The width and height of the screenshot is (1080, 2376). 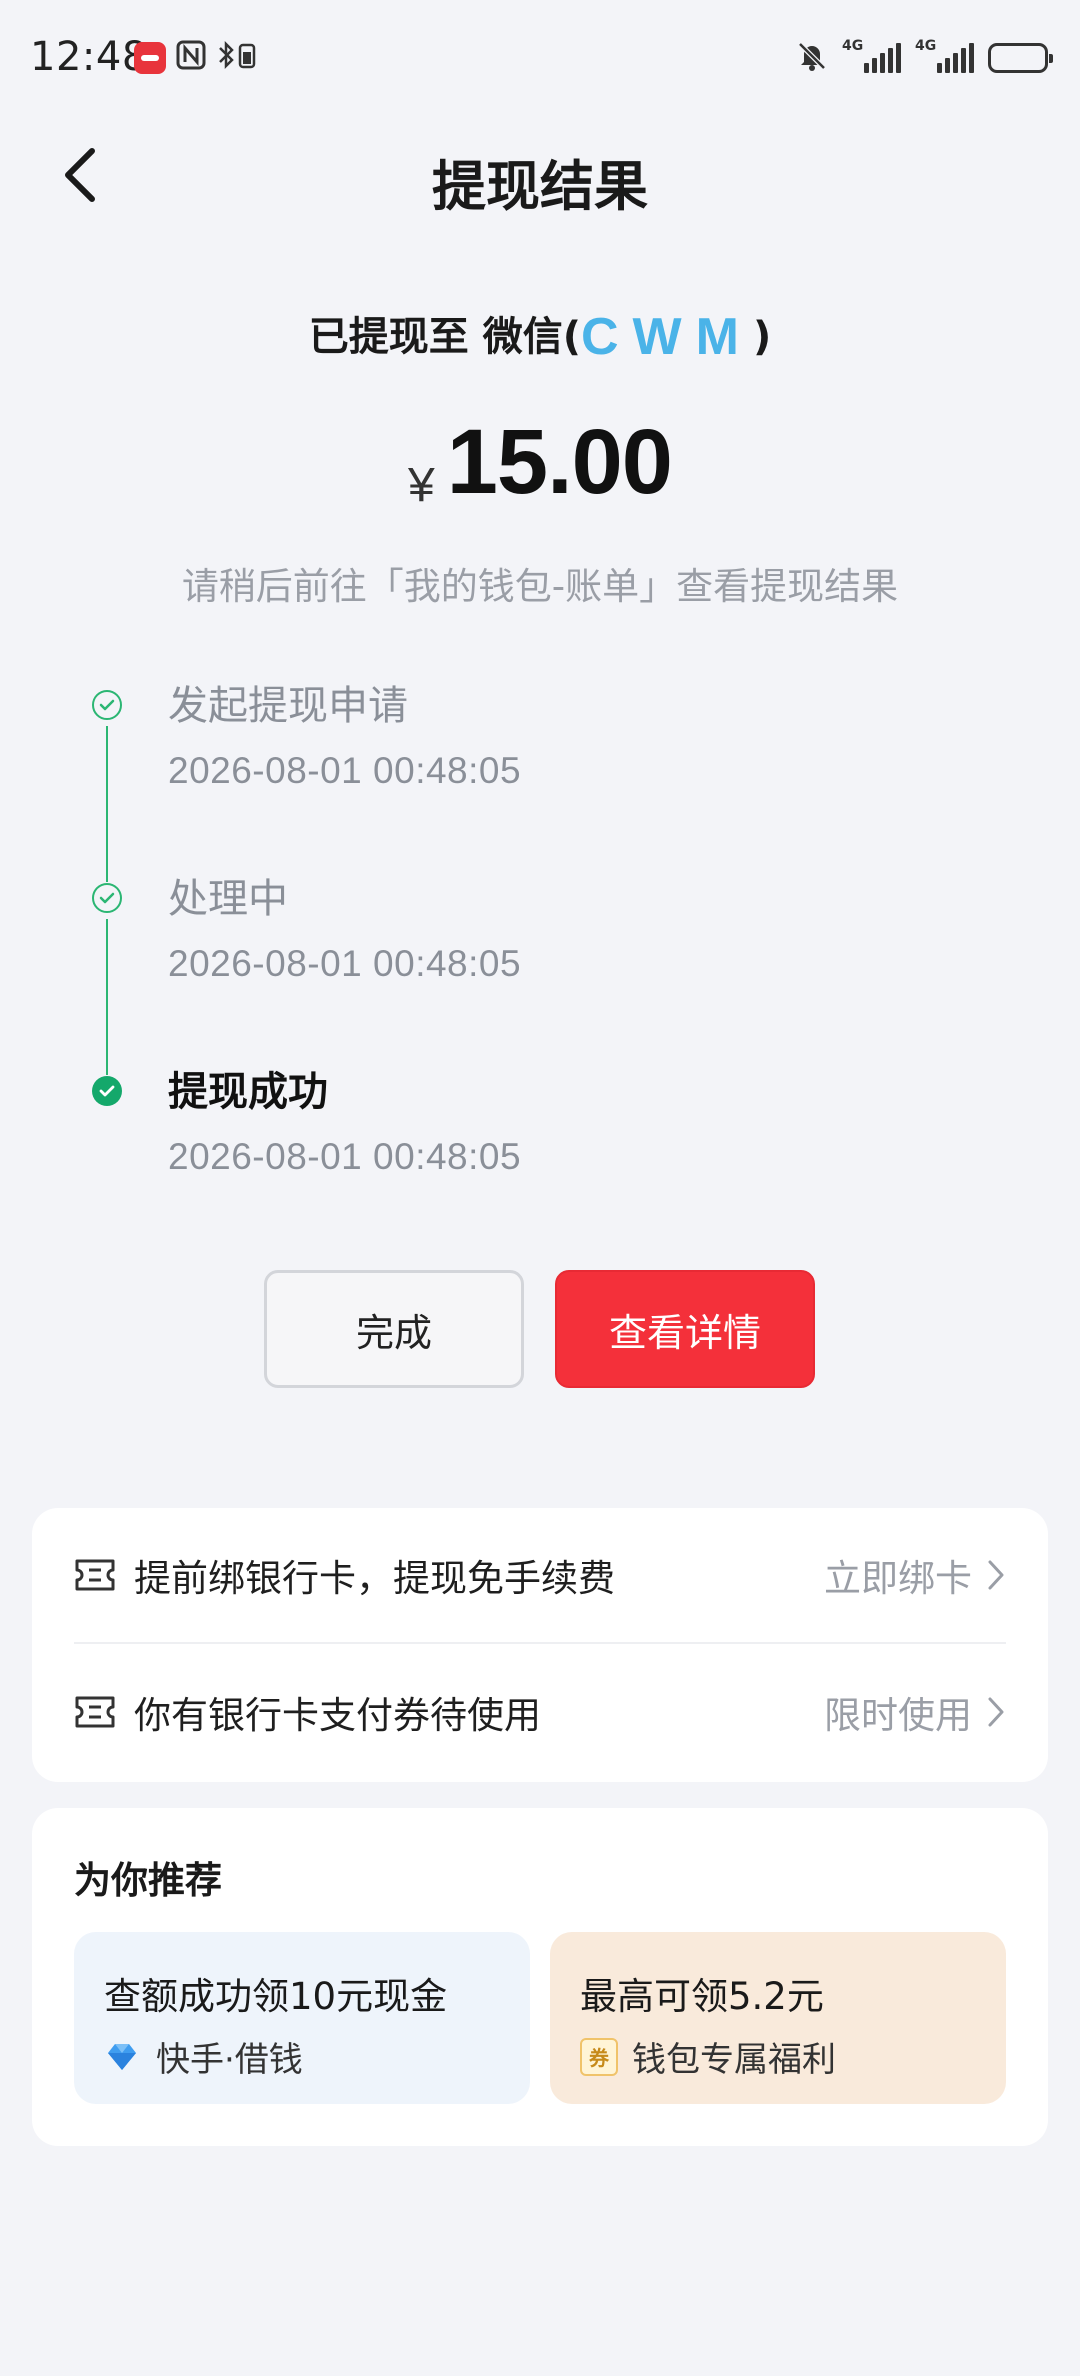 What do you see at coordinates (685, 1329) in the screenshot?
I see `view-details-button: 查看详情` at bounding box center [685, 1329].